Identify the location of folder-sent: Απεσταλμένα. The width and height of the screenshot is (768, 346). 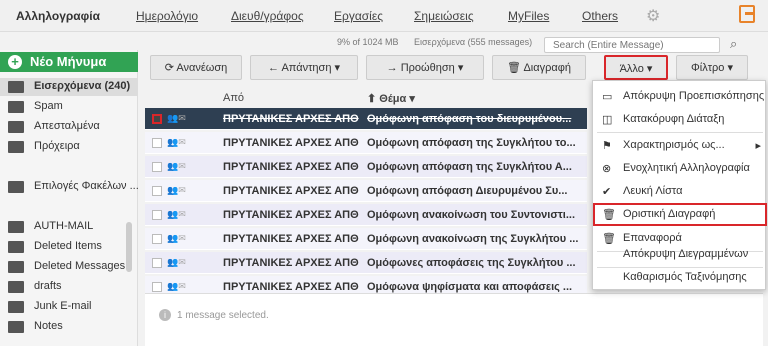
(69, 127).